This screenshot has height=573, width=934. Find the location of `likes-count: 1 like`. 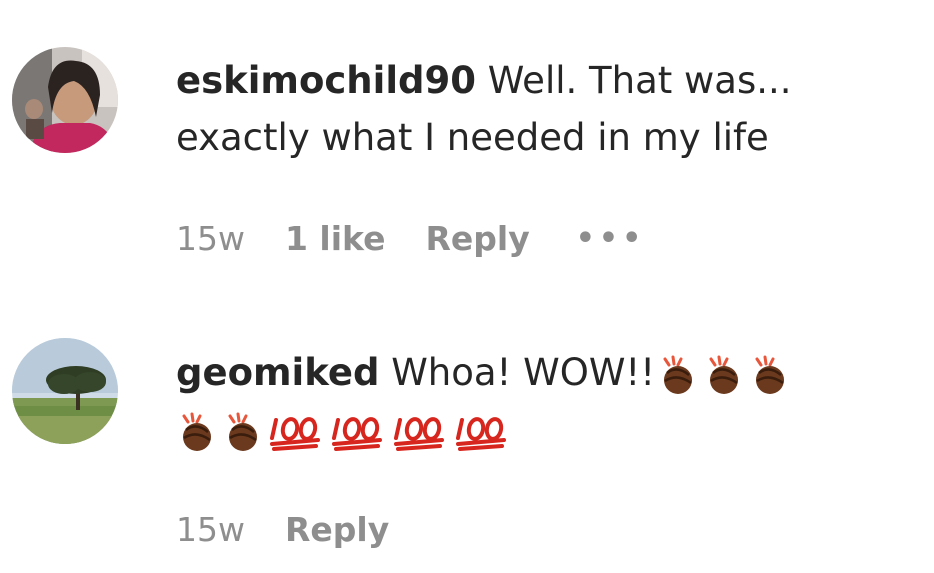

likes-count: 1 like is located at coordinates (335, 238).